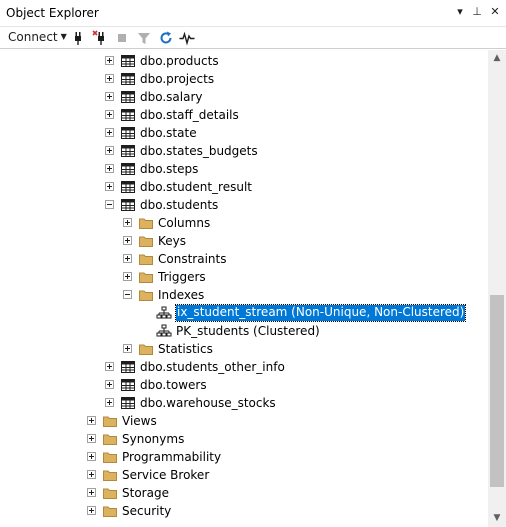 This screenshot has height=527, width=506. Describe the element at coordinates (164, 312) in the screenshot. I see `index-icon` at that location.